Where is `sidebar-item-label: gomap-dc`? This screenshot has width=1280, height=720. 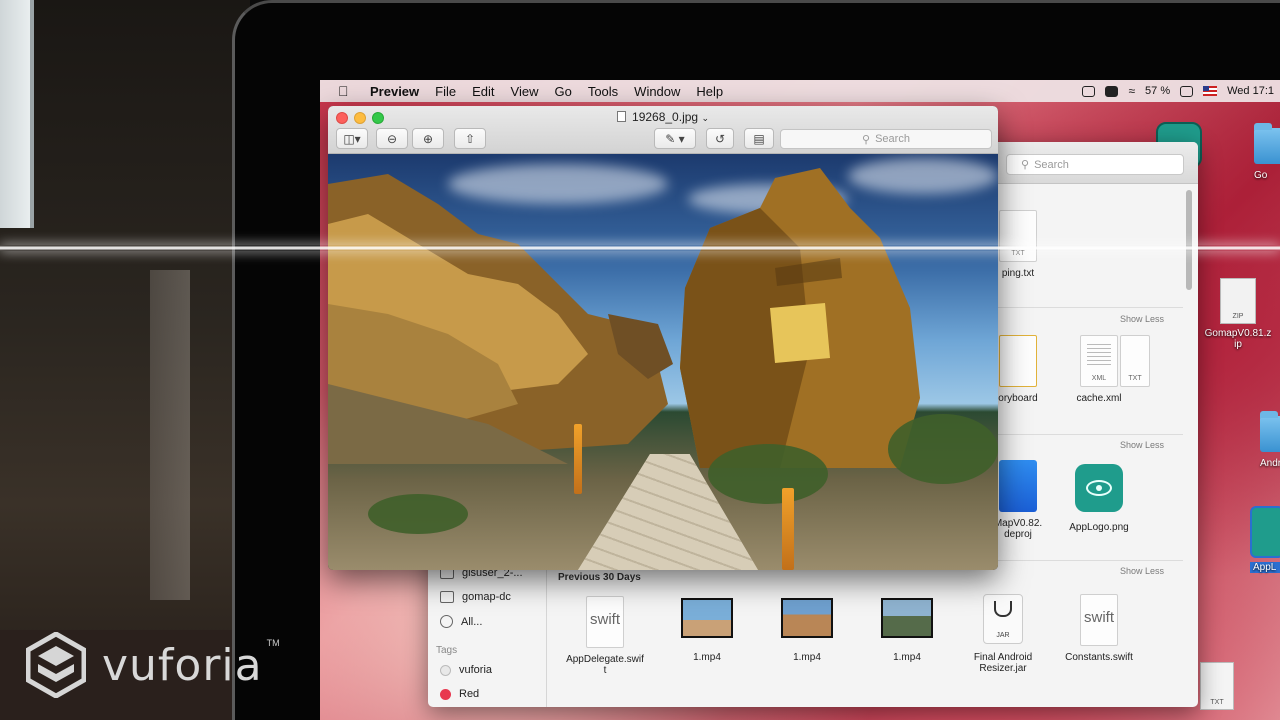
sidebar-item-label: gomap-dc is located at coordinates (486, 597).